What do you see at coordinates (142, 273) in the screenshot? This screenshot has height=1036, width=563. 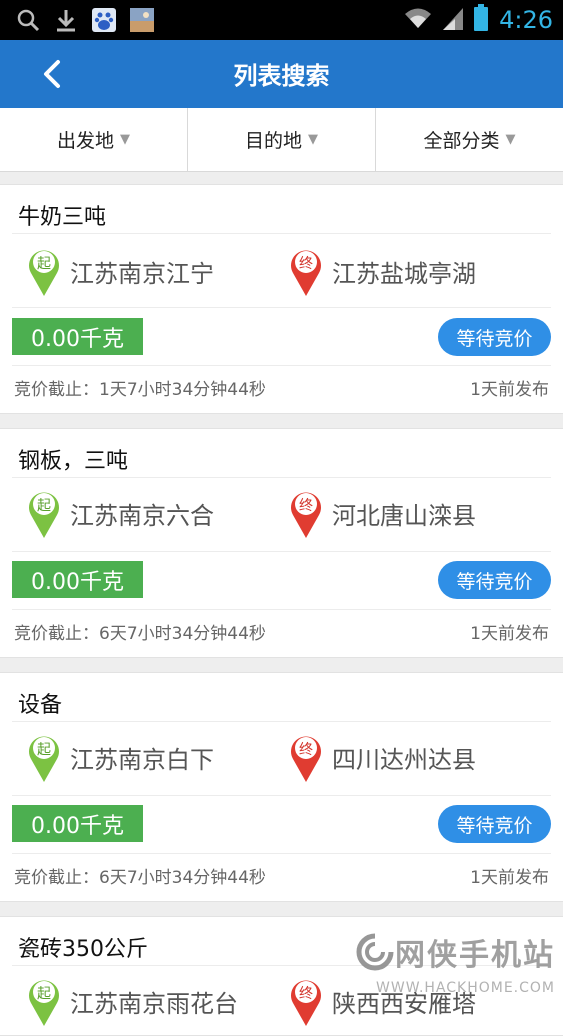 I see `origin-text: 江苏南京江宁` at bounding box center [142, 273].